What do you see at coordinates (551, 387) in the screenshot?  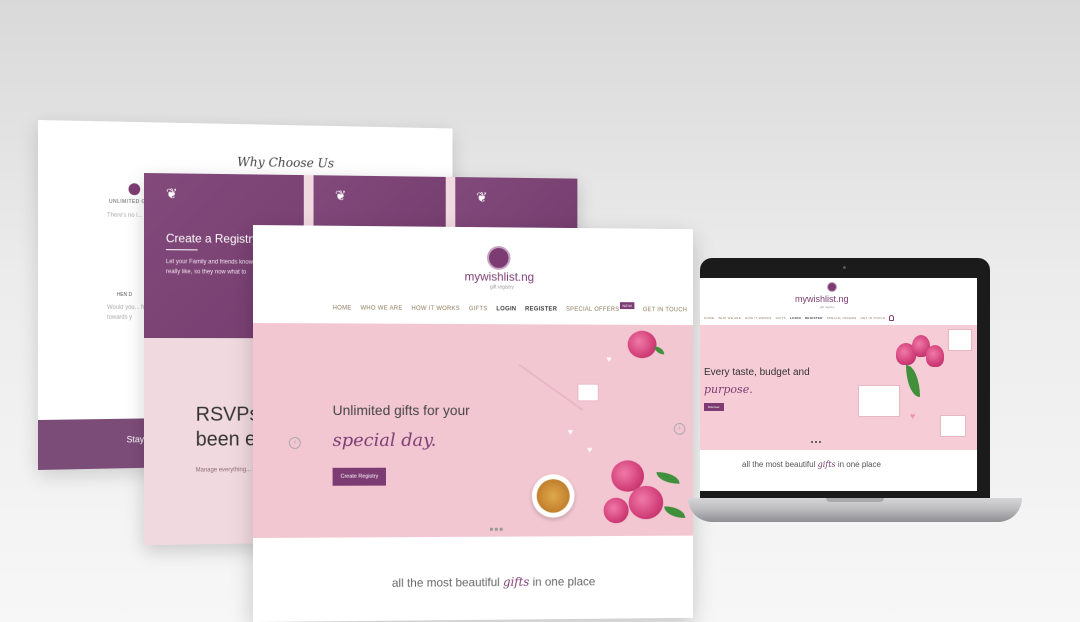 I see `ribbon-decoration` at bounding box center [551, 387].